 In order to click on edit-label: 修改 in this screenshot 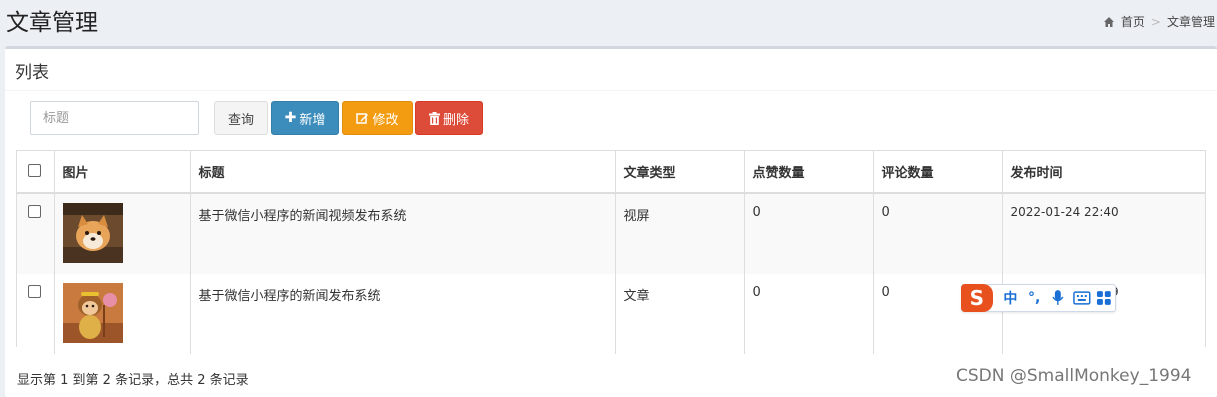, I will do `click(385, 120)`.